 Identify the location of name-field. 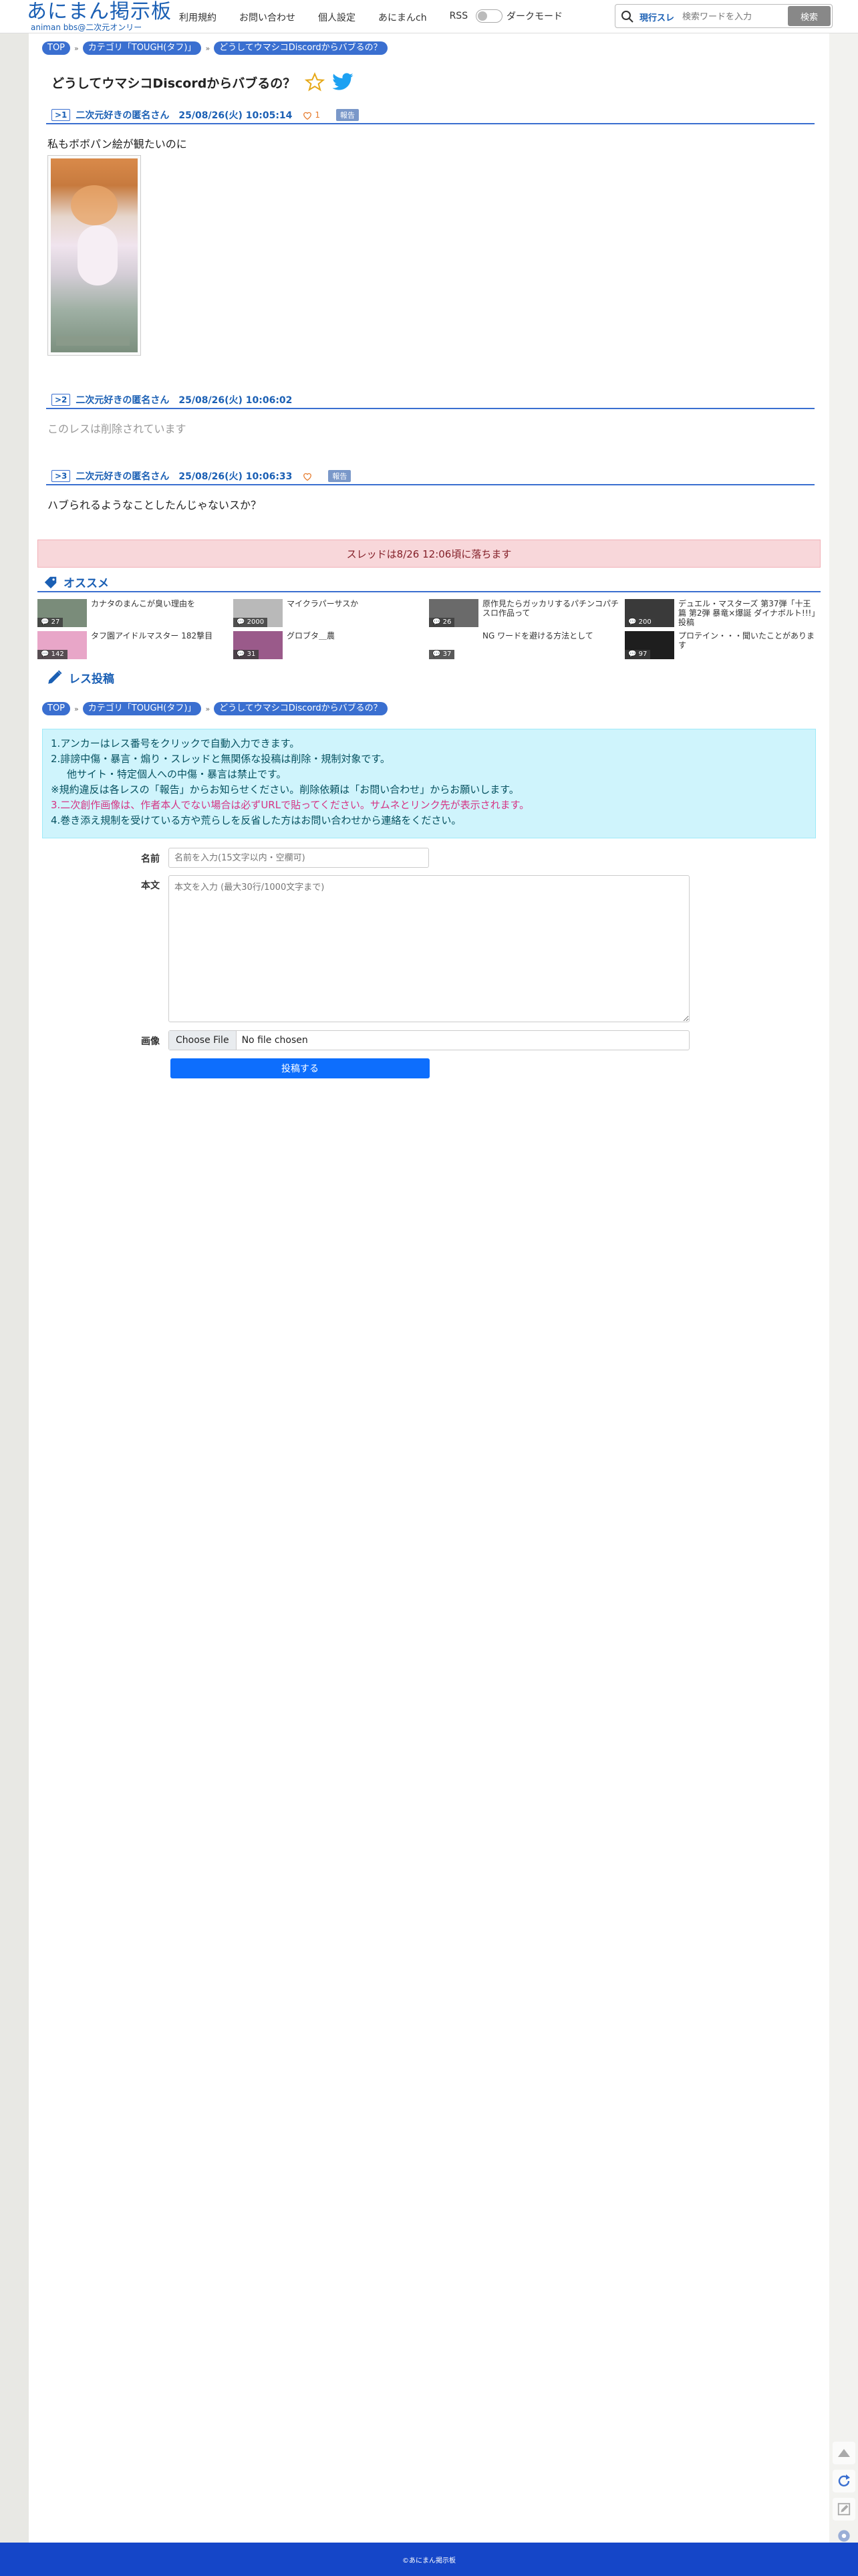
(298, 858).